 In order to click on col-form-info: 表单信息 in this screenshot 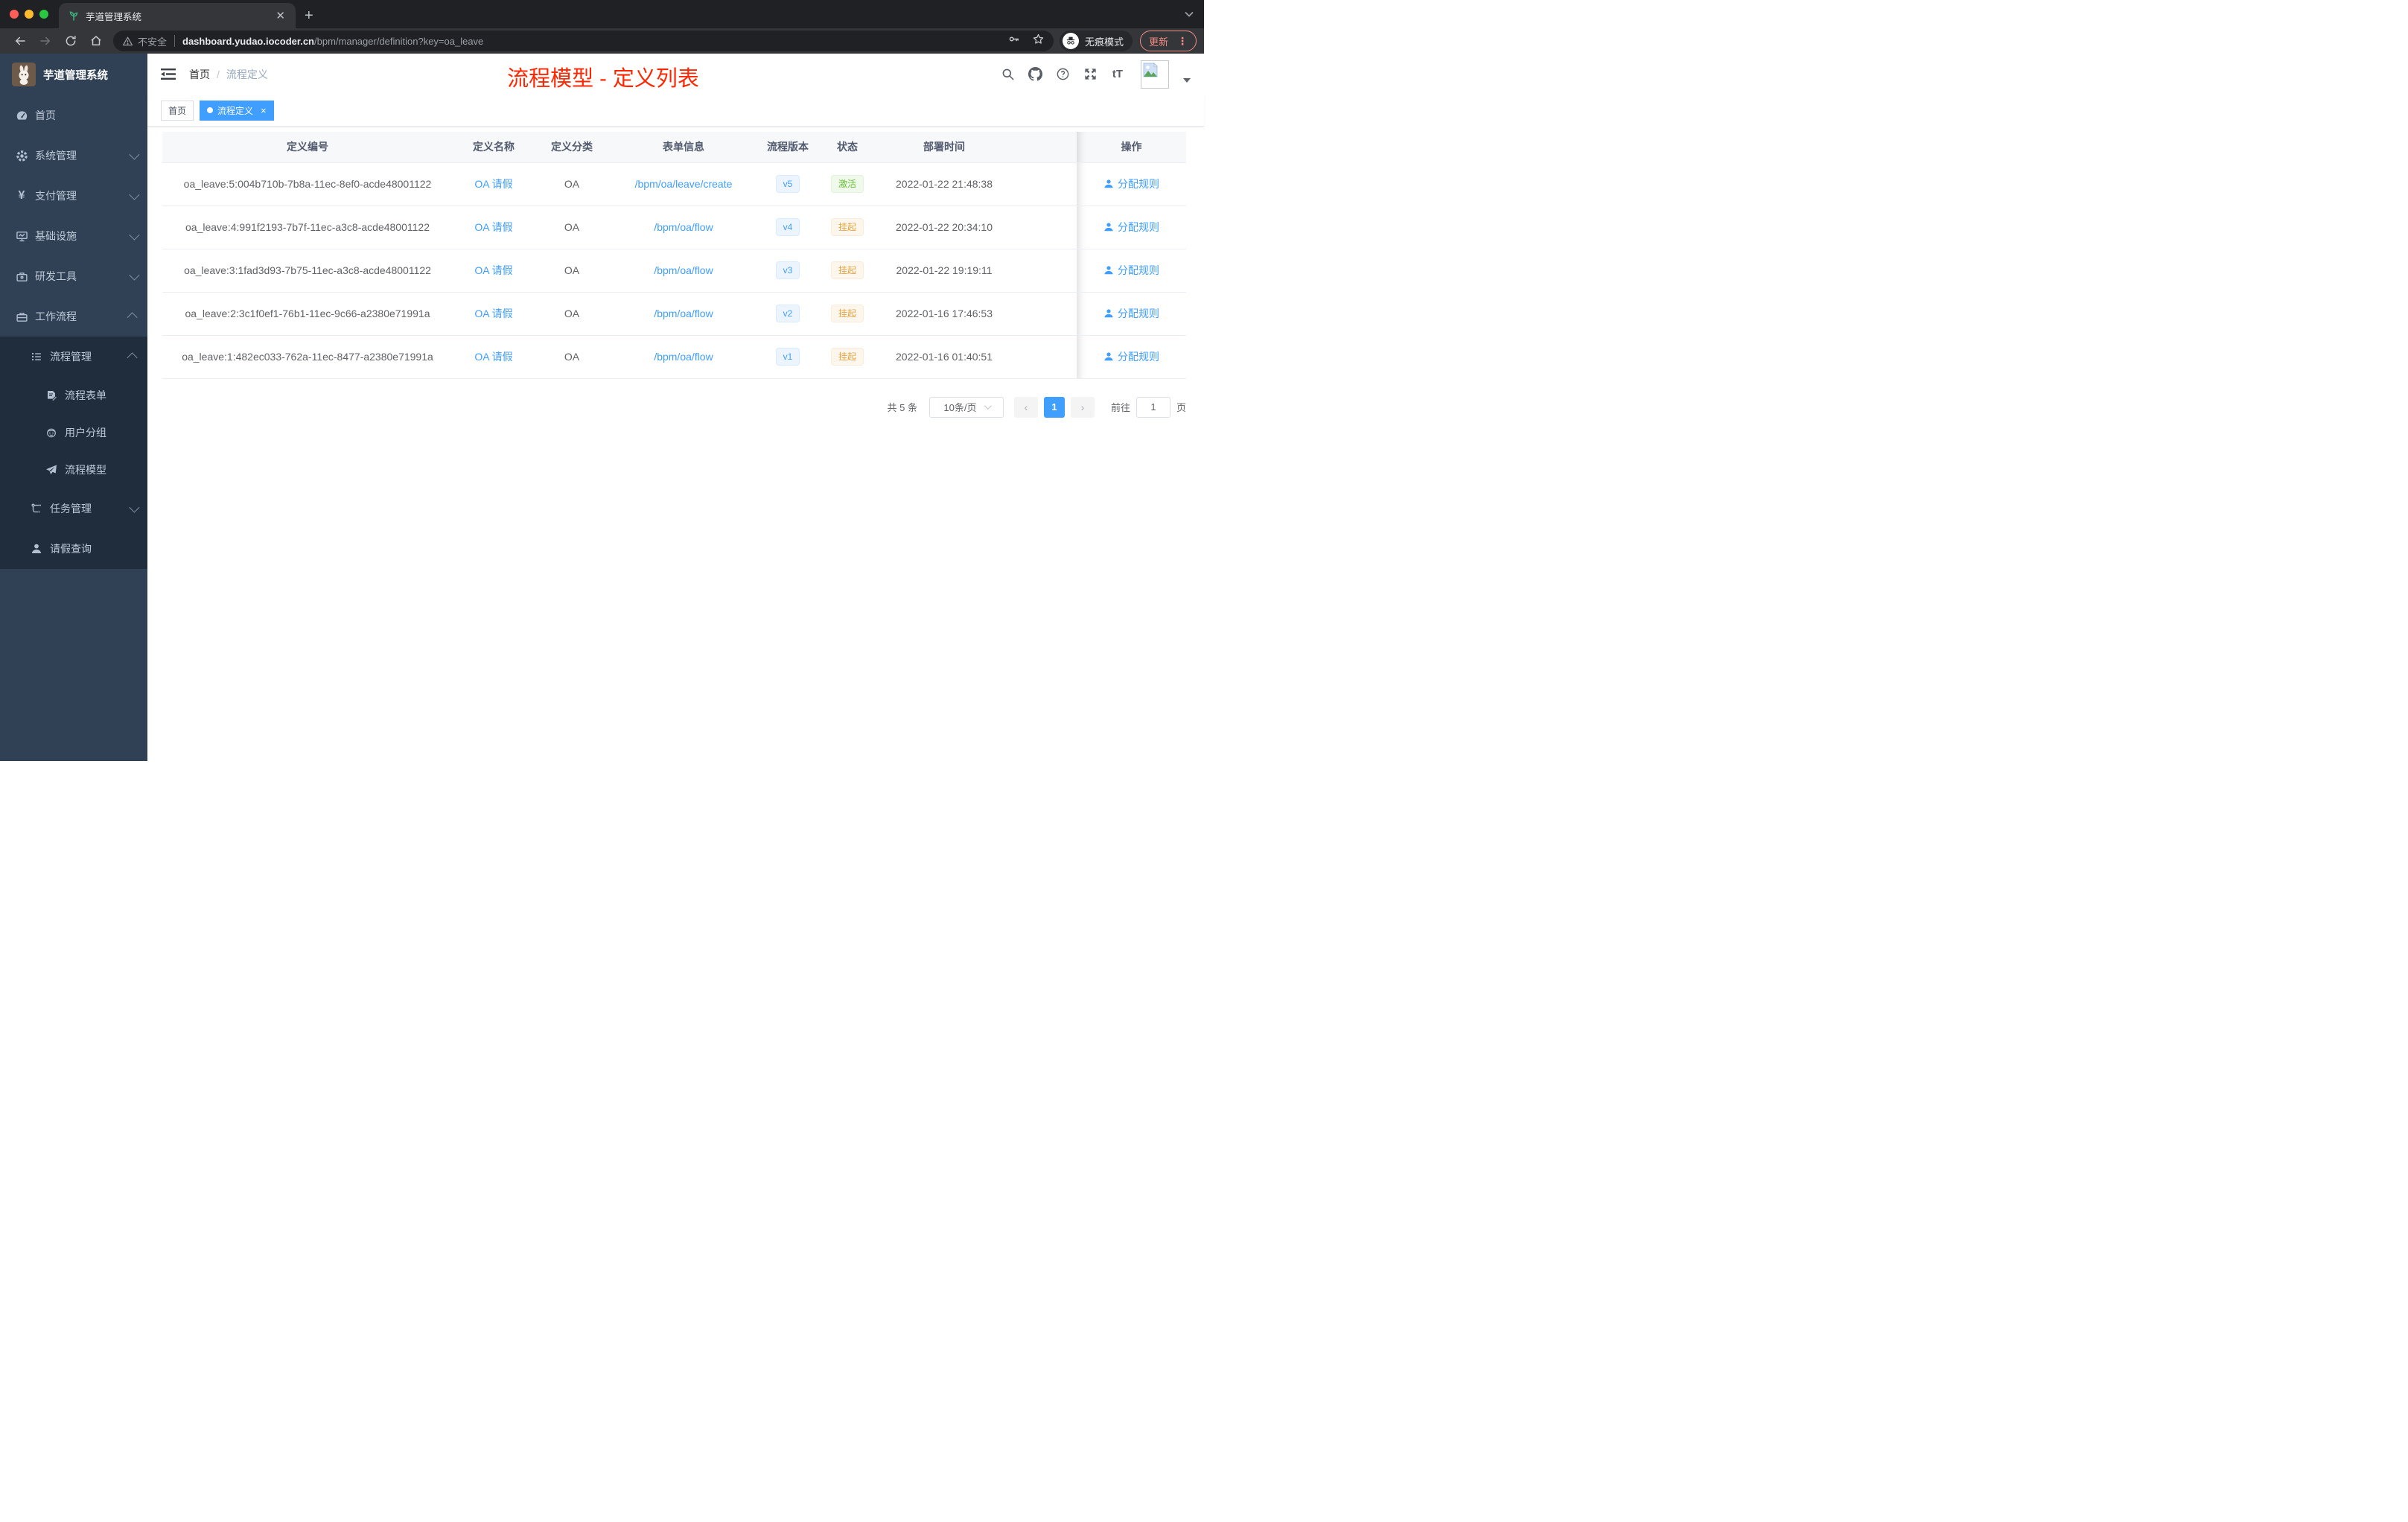, I will do `click(683, 147)`.